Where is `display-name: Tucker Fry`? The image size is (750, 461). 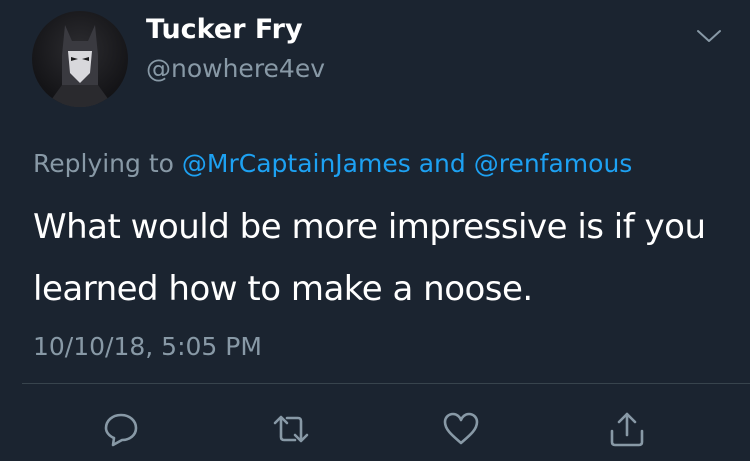
display-name: Tucker Fry is located at coordinates (224, 29).